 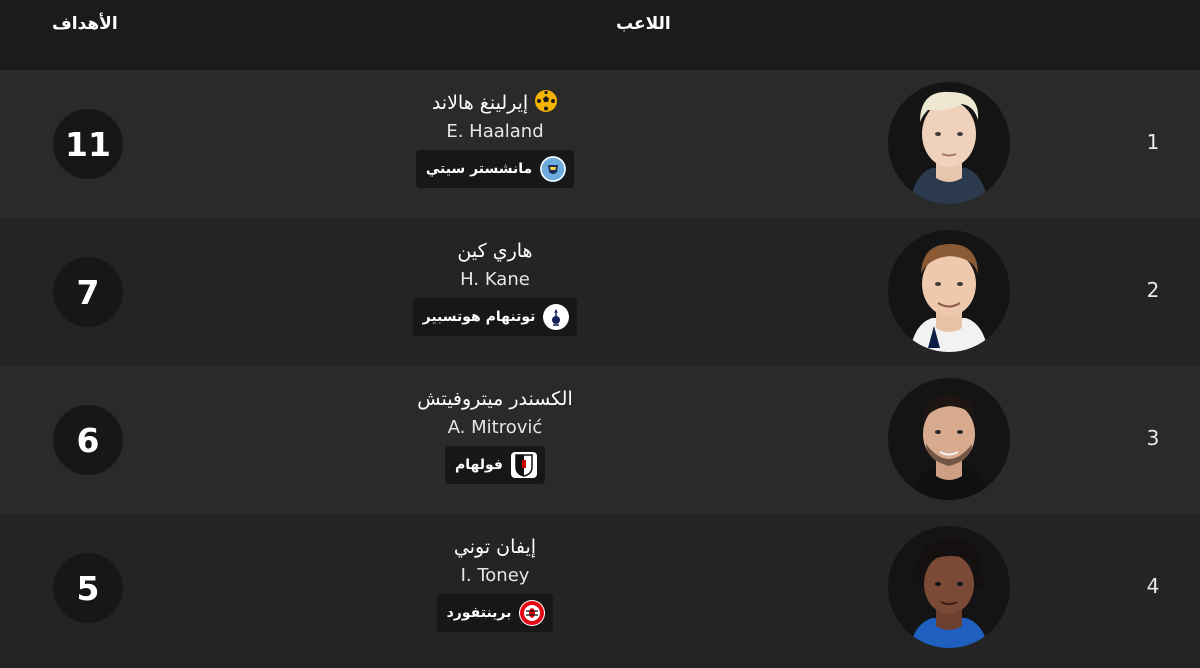 What do you see at coordinates (546, 103) in the screenshot?
I see `football-icon` at bounding box center [546, 103].